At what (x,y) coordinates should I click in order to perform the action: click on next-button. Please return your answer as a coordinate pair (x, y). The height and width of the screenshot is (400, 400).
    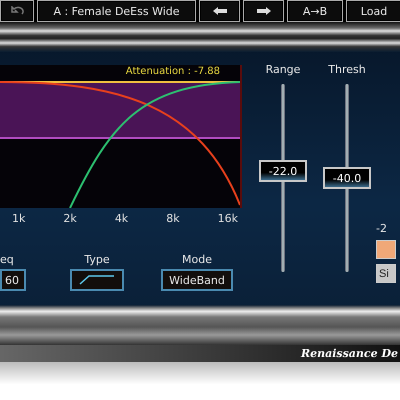
    Looking at the image, I should click on (263, 11).